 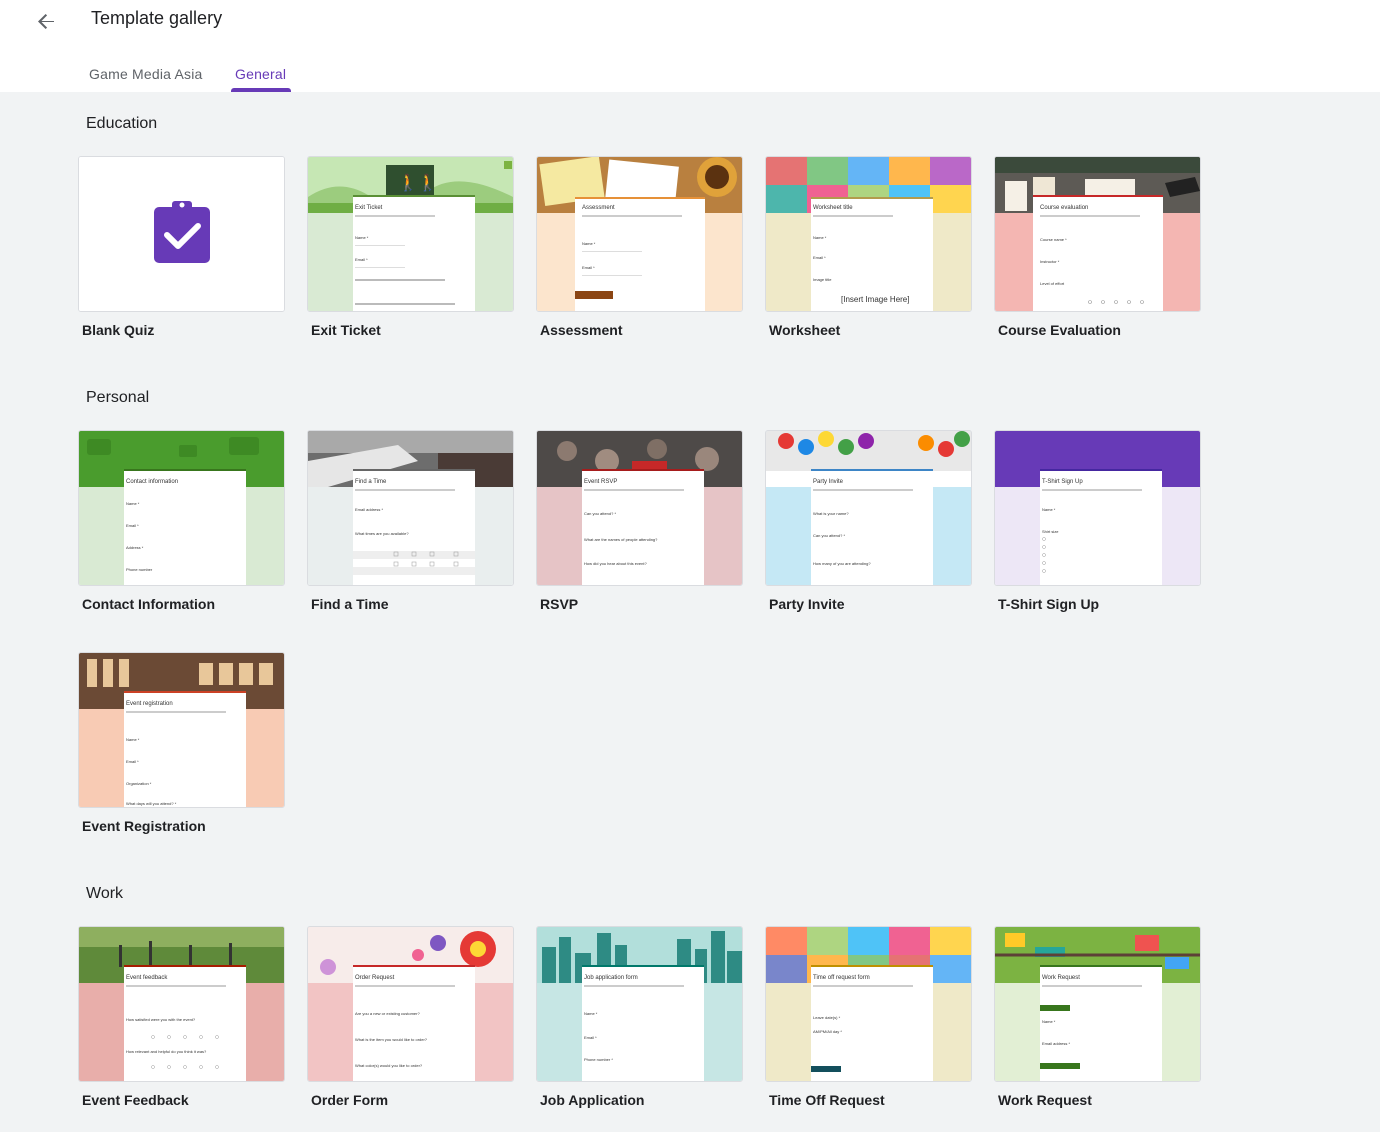 I want to click on template-label: Worksheet, so click(x=805, y=330).